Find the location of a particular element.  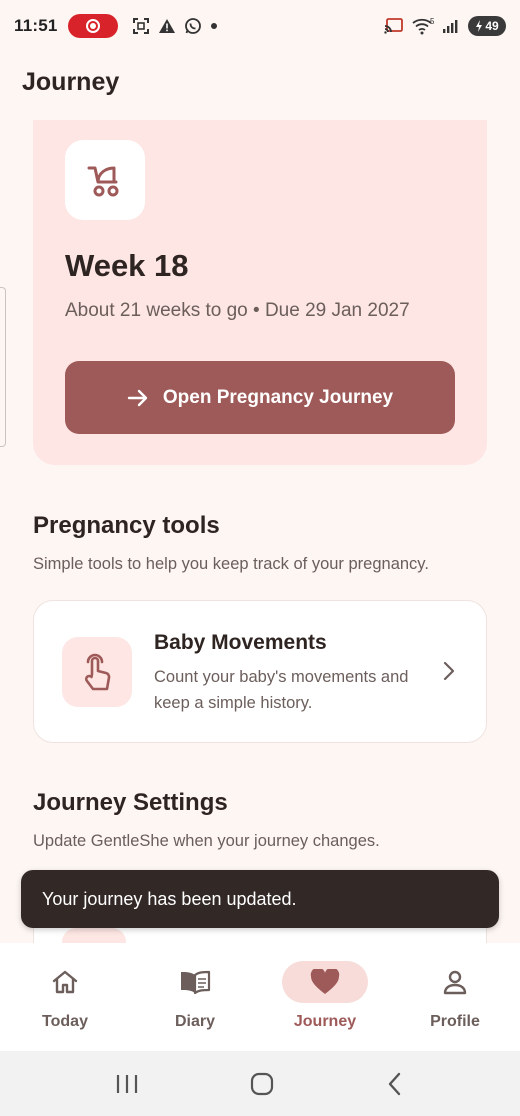

open-pregnancy-journey-label: Open Pregnancy Journey is located at coordinates (278, 397).